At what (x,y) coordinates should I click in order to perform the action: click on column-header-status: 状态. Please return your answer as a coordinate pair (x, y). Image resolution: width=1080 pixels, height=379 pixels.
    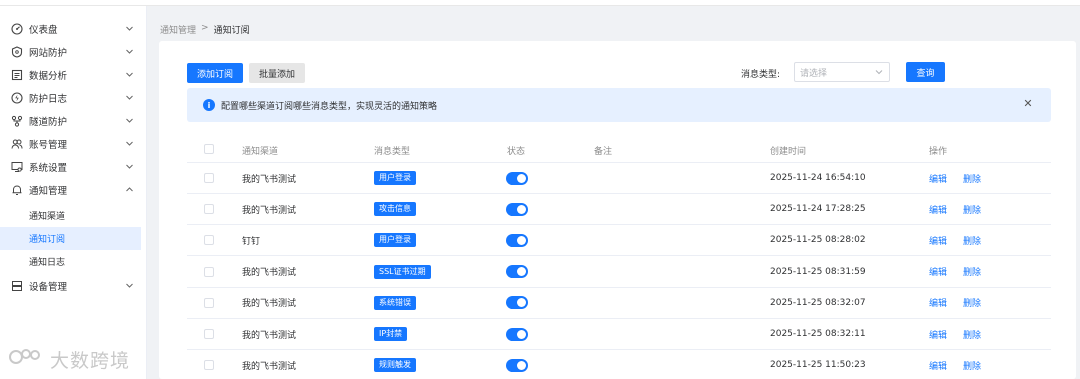
    Looking at the image, I should click on (516, 152).